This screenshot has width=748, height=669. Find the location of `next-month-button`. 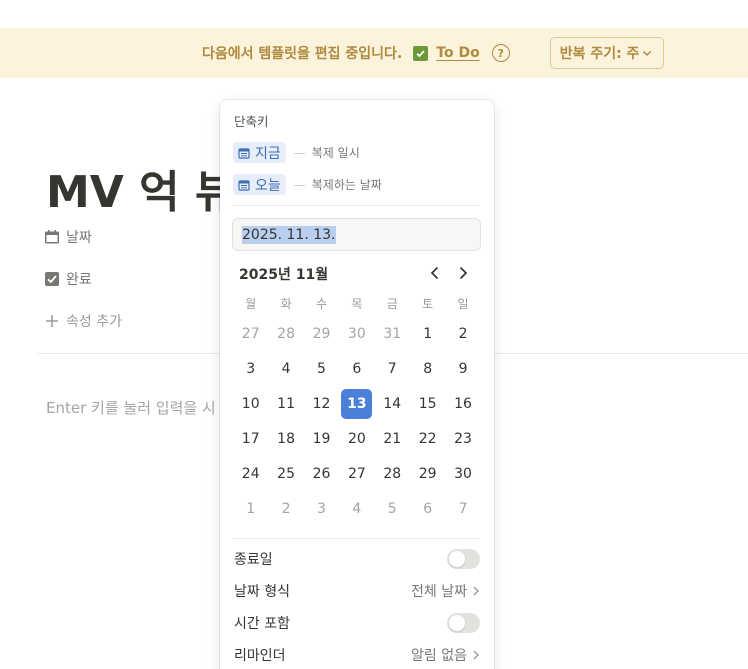

next-month-button is located at coordinates (463, 273).